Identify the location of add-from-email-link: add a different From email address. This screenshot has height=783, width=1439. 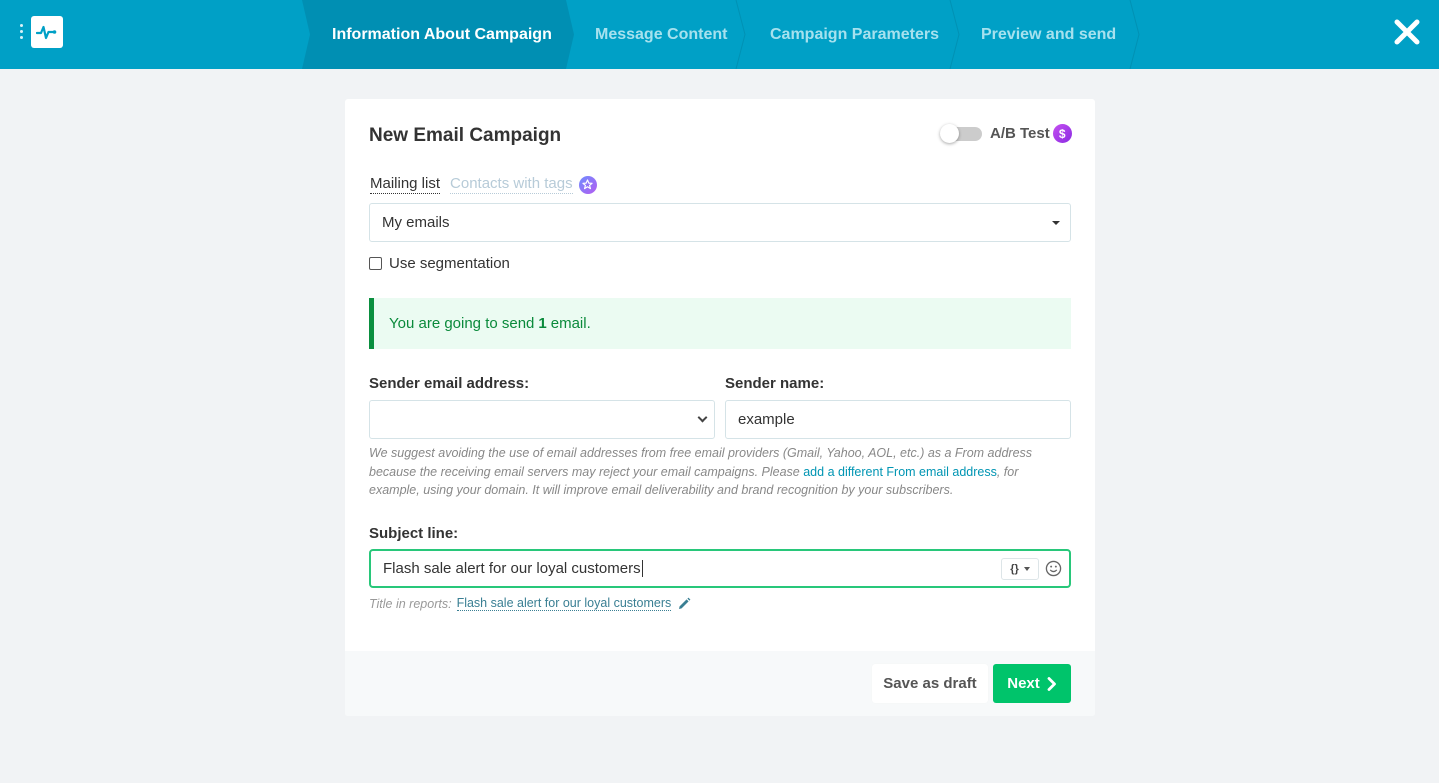
(900, 472).